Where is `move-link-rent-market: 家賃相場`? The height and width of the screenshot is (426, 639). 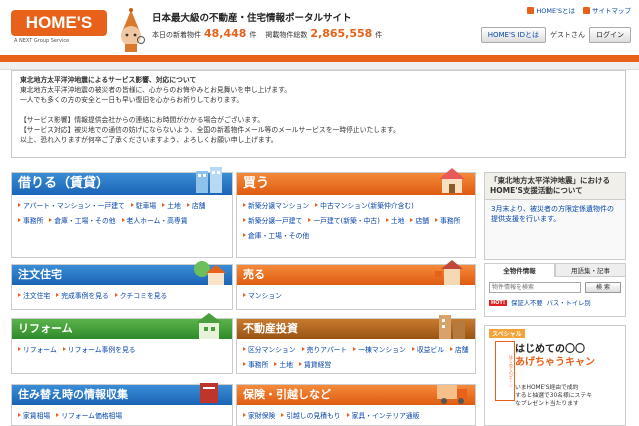
move-link-rent-market: 家賃相場 is located at coordinates (34, 415).